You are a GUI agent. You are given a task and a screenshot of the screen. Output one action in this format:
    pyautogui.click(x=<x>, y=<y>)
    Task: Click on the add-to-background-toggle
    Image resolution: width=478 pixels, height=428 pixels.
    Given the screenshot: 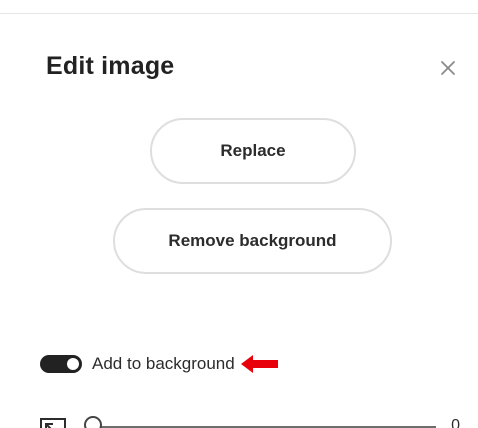 What is the action you would take?
    pyautogui.click(x=61, y=364)
    